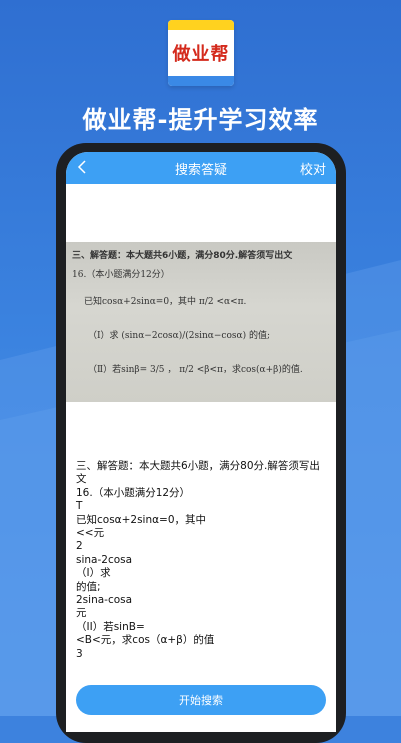 The height and width of the screenshot is (743, 401). I want to click on result-line: 3, so click(79, 653).